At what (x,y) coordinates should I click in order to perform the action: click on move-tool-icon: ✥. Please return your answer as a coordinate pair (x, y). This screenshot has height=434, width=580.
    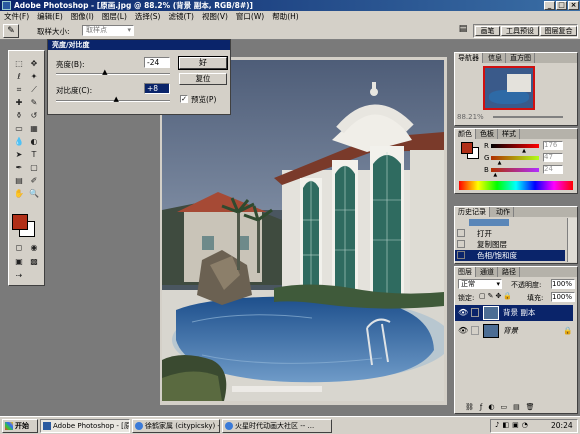
    Looking at the image, I should click on (34, 64).